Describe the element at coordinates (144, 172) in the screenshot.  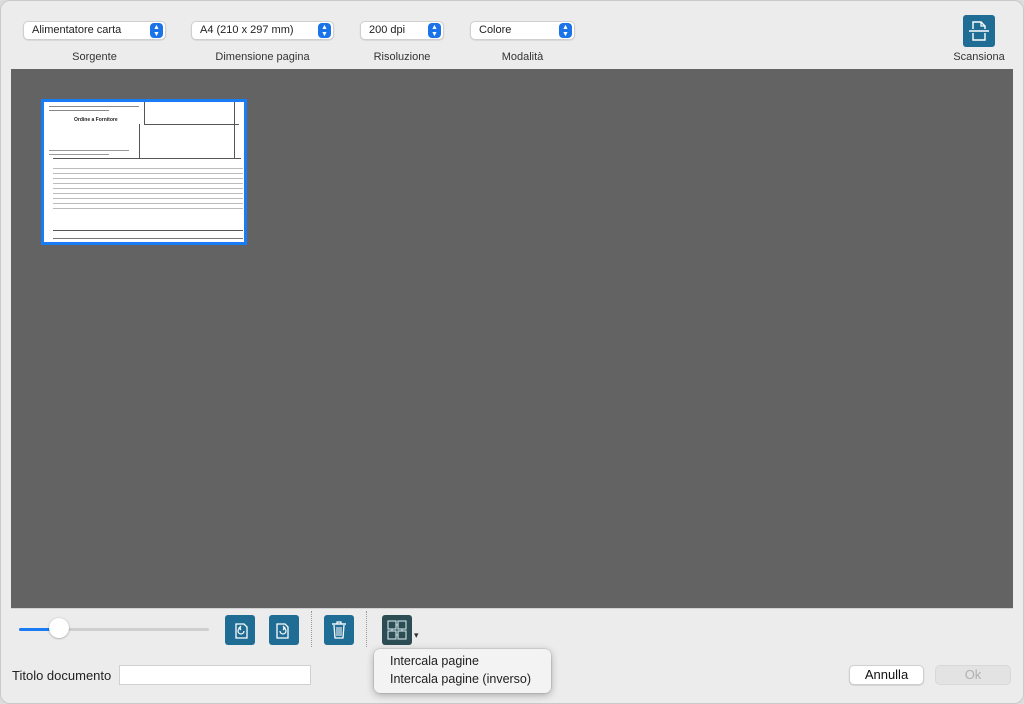
I see `page-thumbnail: Ordine a Fornitore` at that location.